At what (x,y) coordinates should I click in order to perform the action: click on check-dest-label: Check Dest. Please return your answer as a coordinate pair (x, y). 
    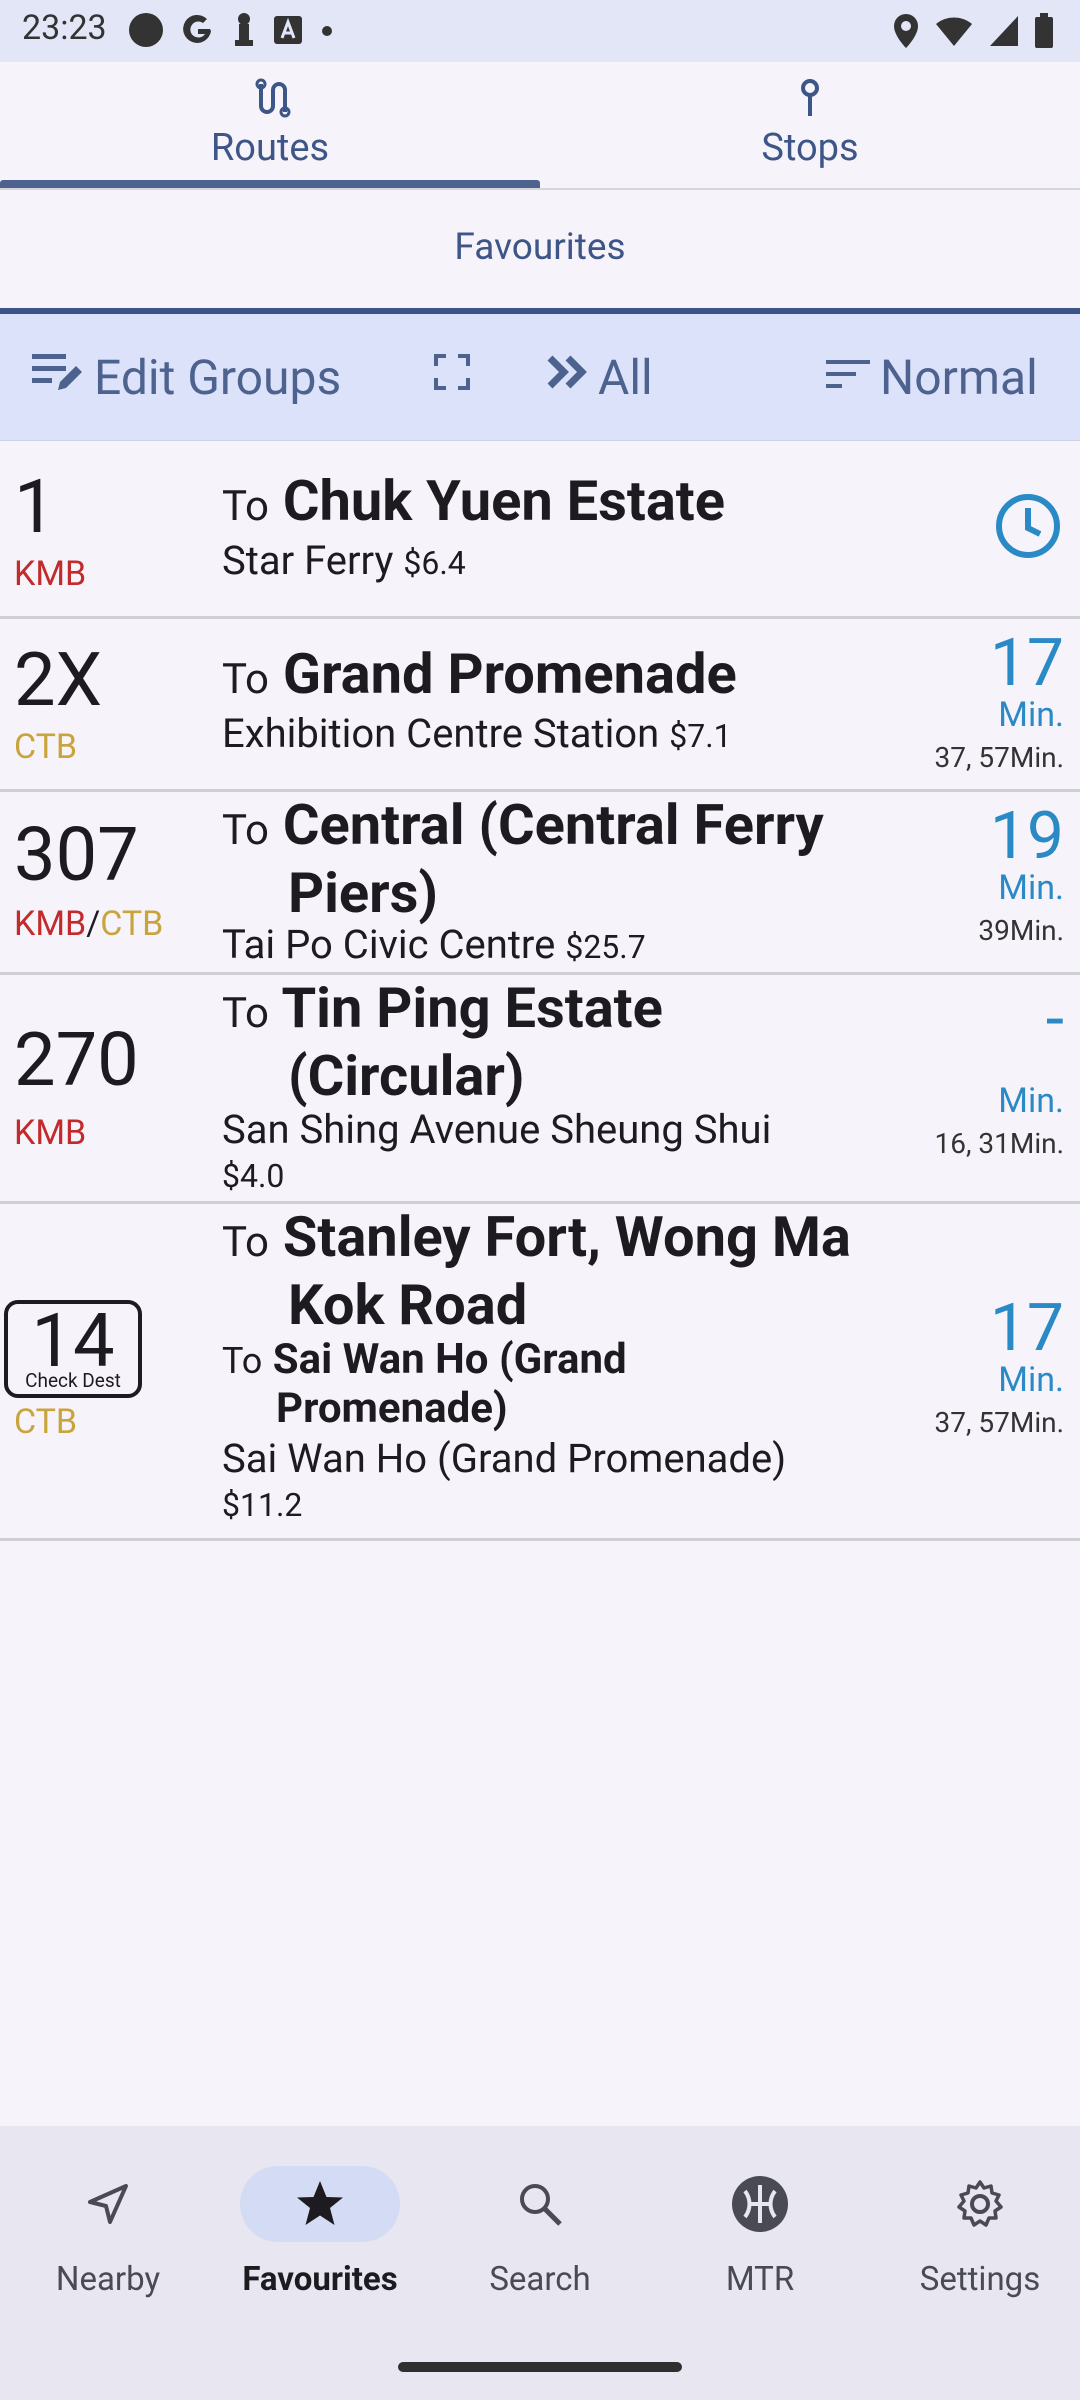
    Looking at the image, I should click on (73, 1380).